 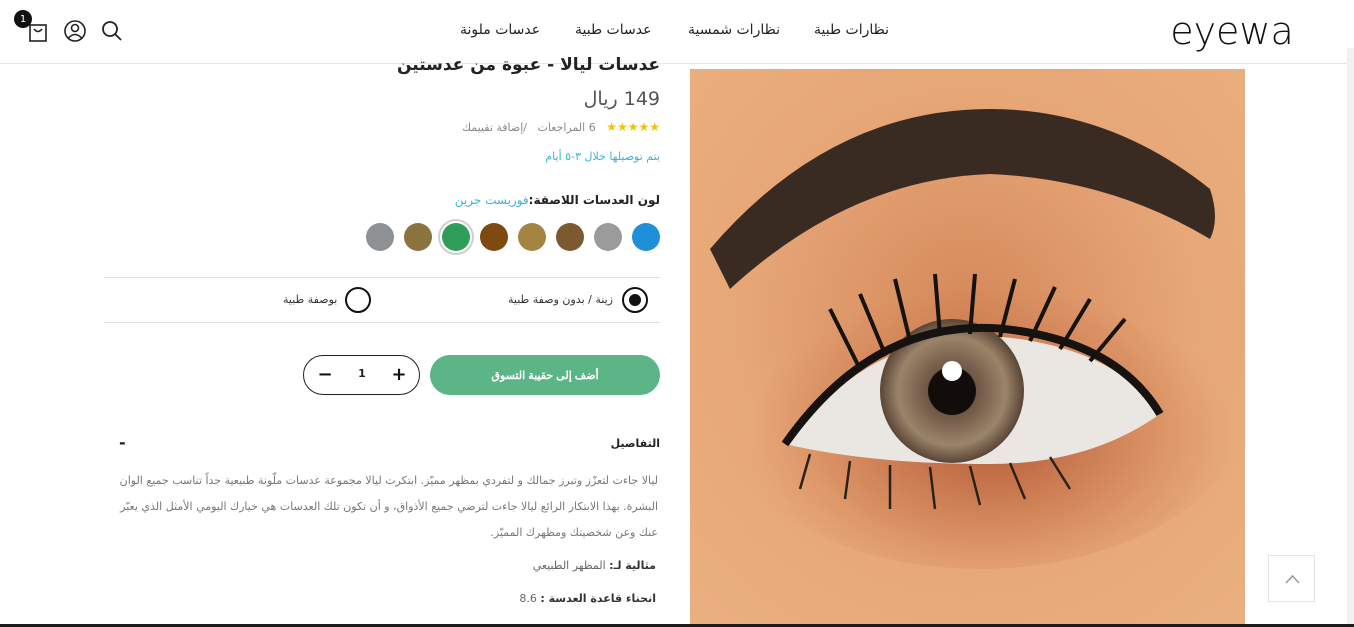 What do you see at coordinates (594, 200) in the screenshot?
I see `color-label: لون العدسات اللاصقة:` at bounding box center [594, 200].